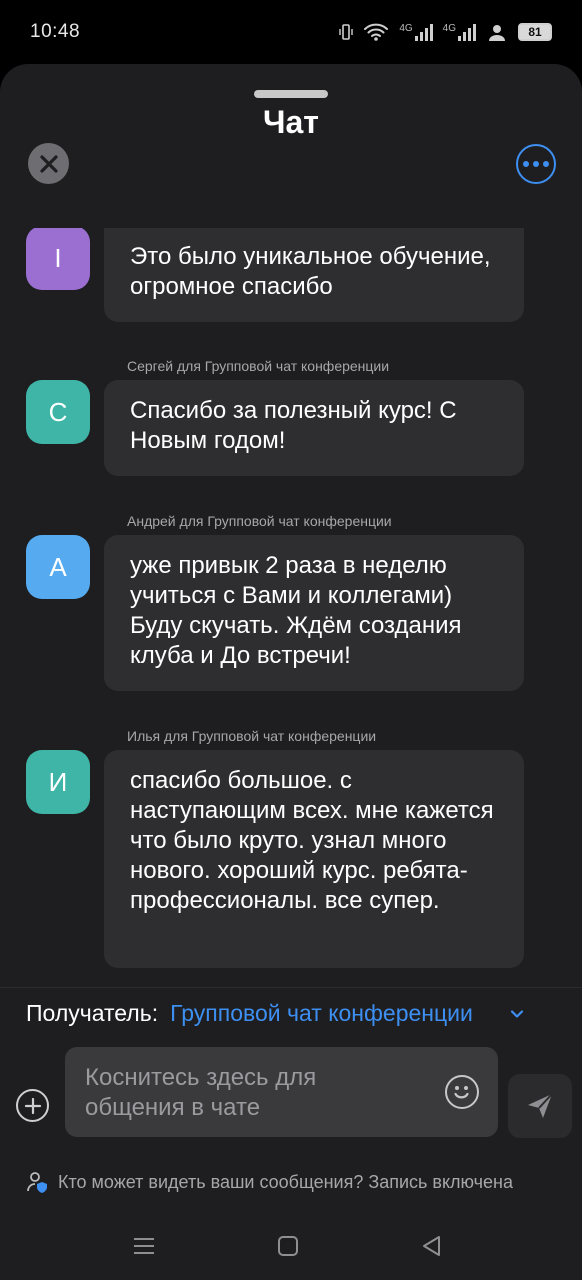  I want to click on signal-2: 4G, so click(459, 32).